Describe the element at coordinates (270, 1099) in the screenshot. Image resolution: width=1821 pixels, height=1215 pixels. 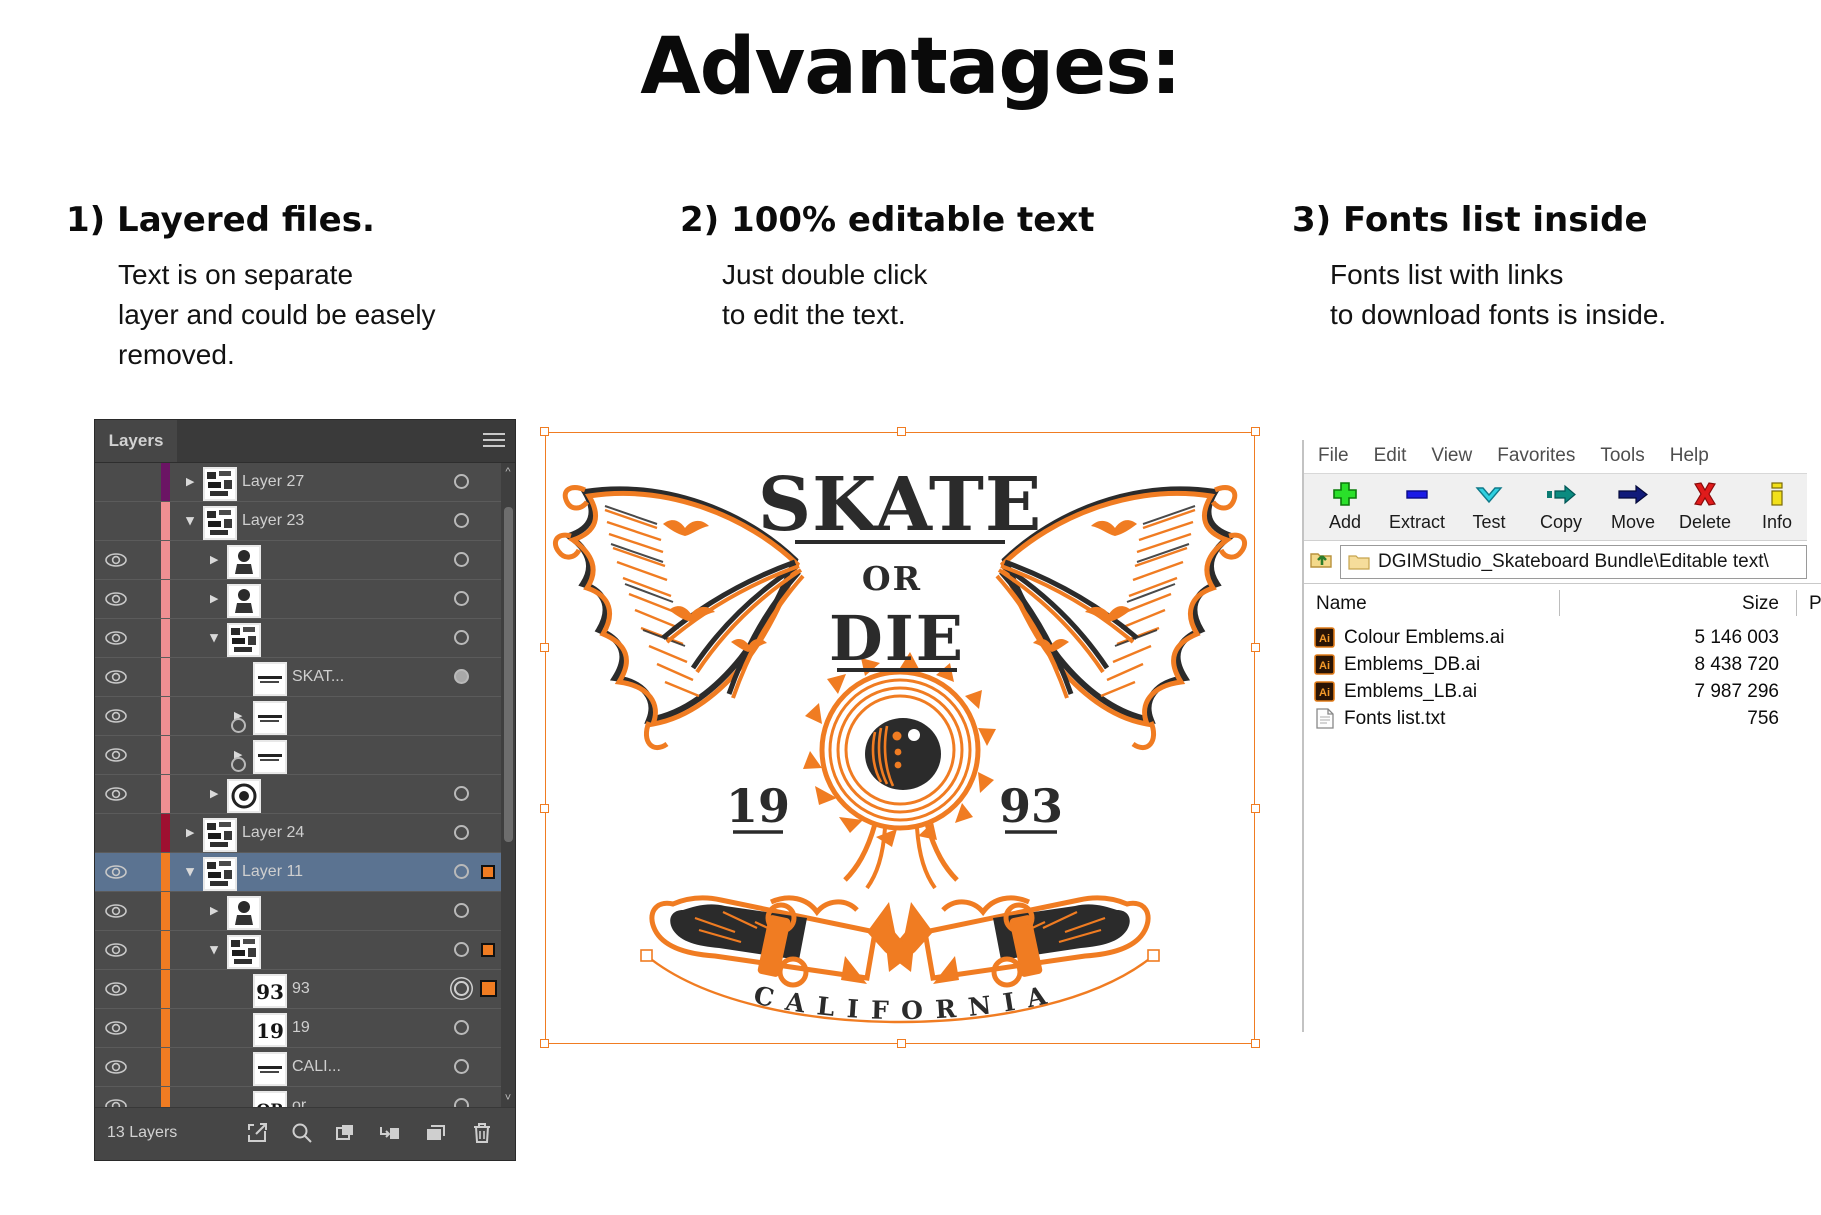
I see `layer-thumbnail: OR` at that location.